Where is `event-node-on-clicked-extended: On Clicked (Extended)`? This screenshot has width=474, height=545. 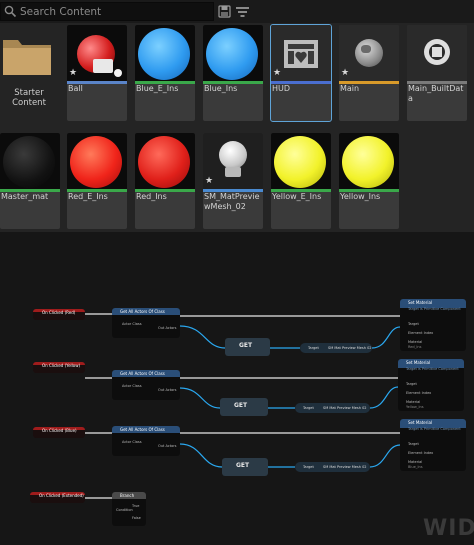
event-node-on-clicked-extended: On Clicked (Extended) is located at coordinates (57, 497).